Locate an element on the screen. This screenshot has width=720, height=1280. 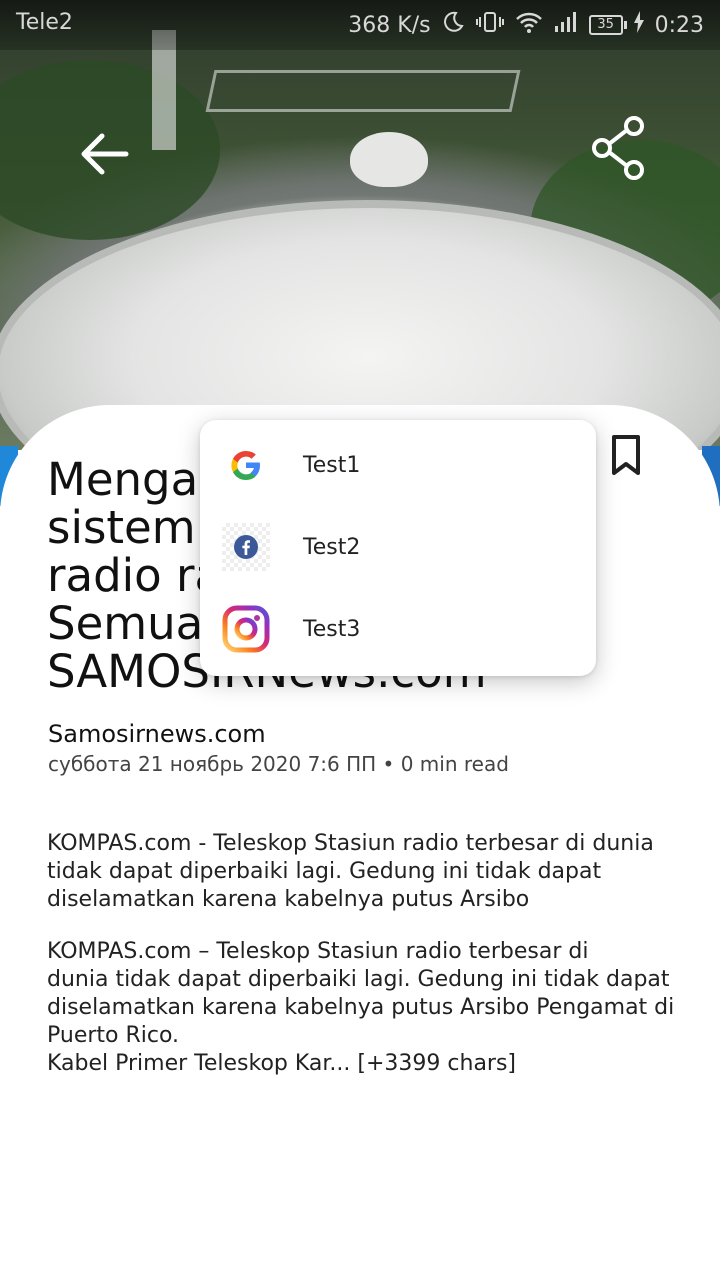
wifi-icon is located at coordinates (529, 25).